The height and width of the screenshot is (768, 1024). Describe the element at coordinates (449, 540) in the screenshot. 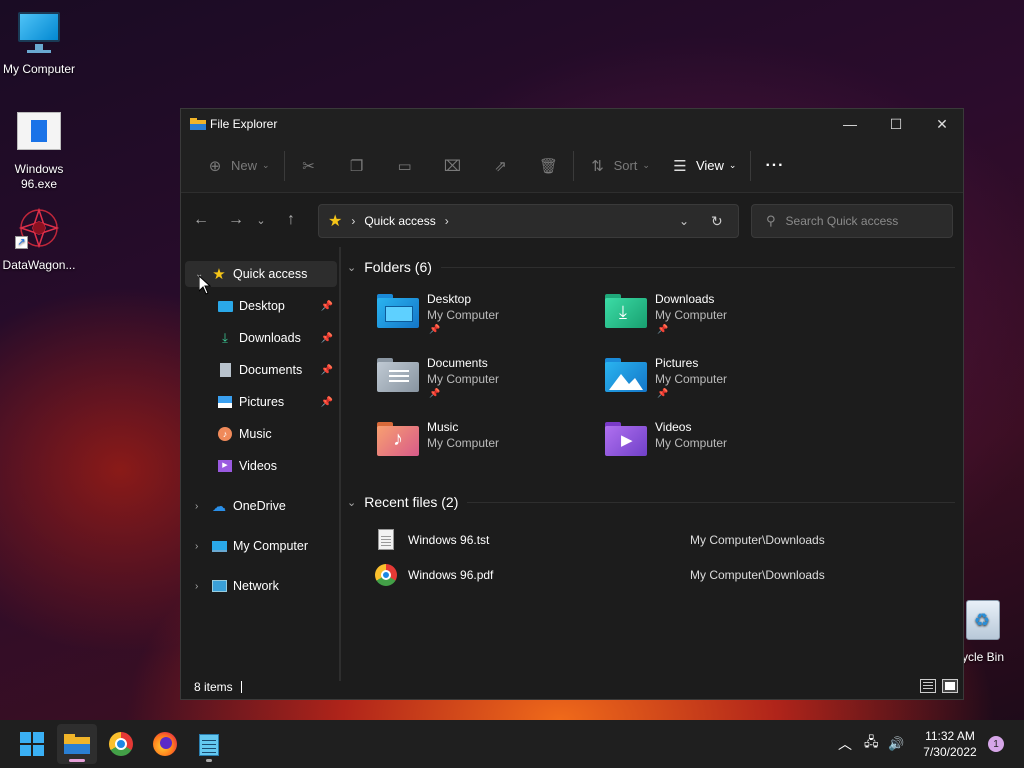

I see `recent-file-name: Windows 96.tst` at that location.